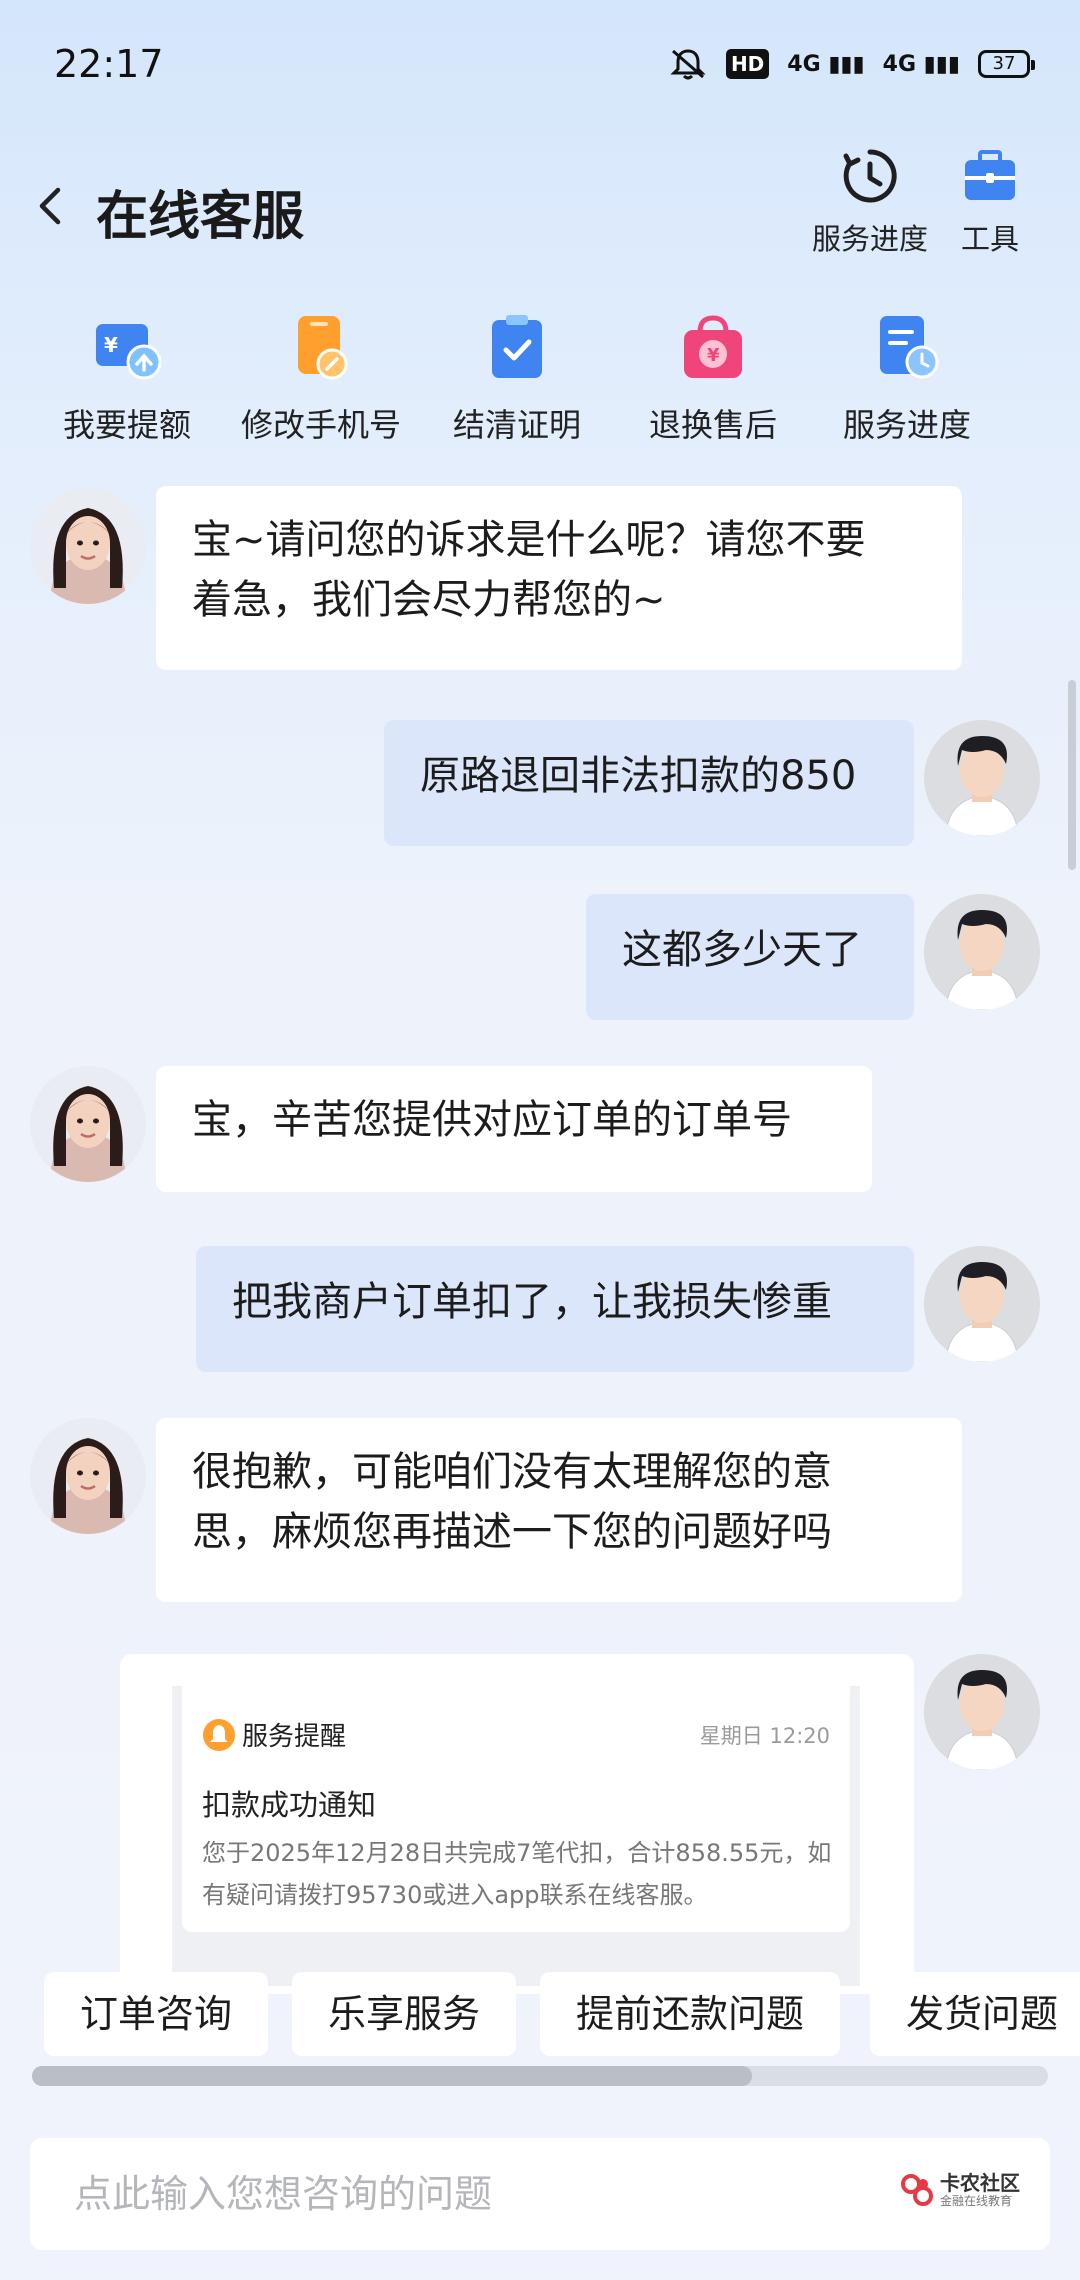 The width and height of the screenshot is (1080, 2280). What do you see at coordinates (126, 425) in the screenshot?
I see `quick-action-label: 我要提额` at bounding box center [126, 425].